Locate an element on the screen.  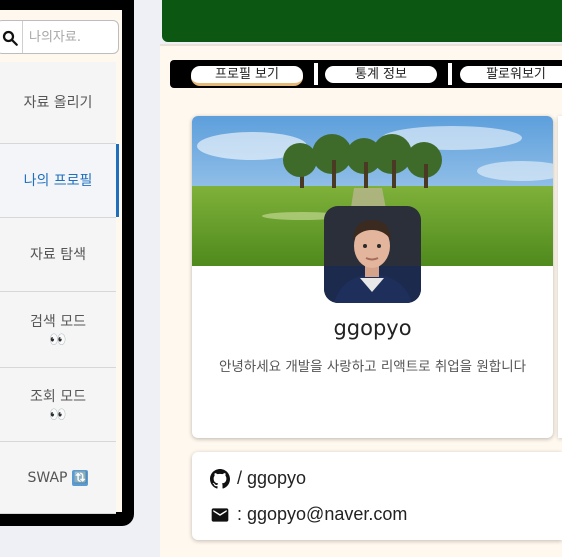
tab-followers: 팔로워보기 is located at coordinates (511, 74).